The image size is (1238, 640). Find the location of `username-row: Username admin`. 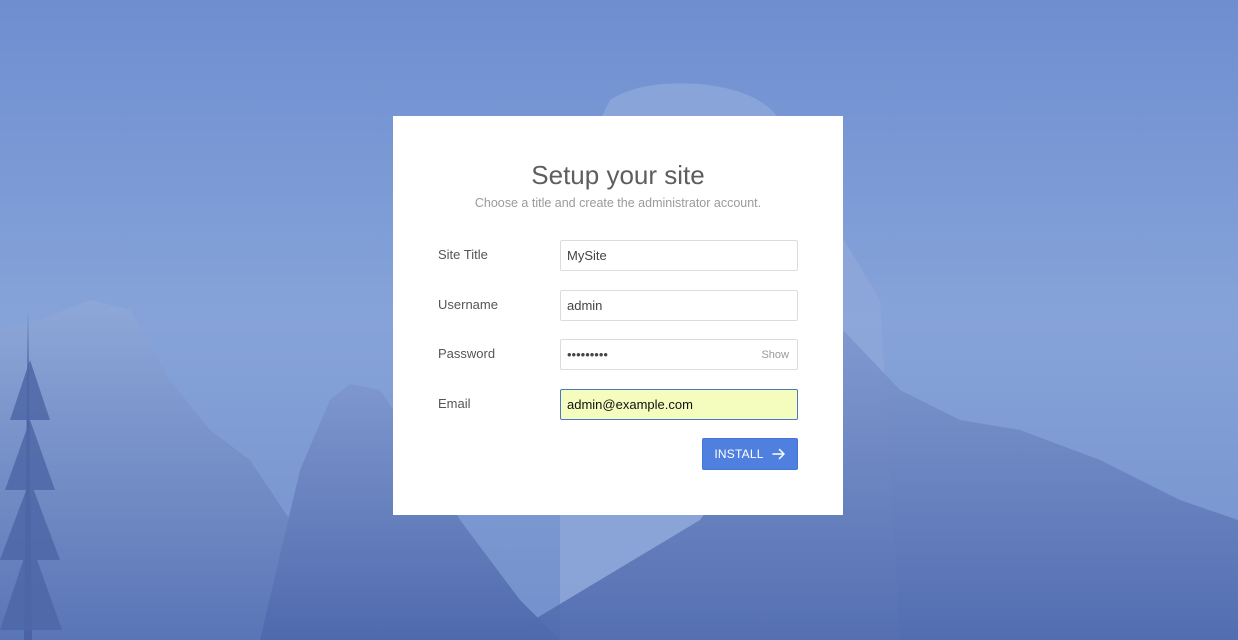

username-row: Username admin is located at coordinates (618, 305).